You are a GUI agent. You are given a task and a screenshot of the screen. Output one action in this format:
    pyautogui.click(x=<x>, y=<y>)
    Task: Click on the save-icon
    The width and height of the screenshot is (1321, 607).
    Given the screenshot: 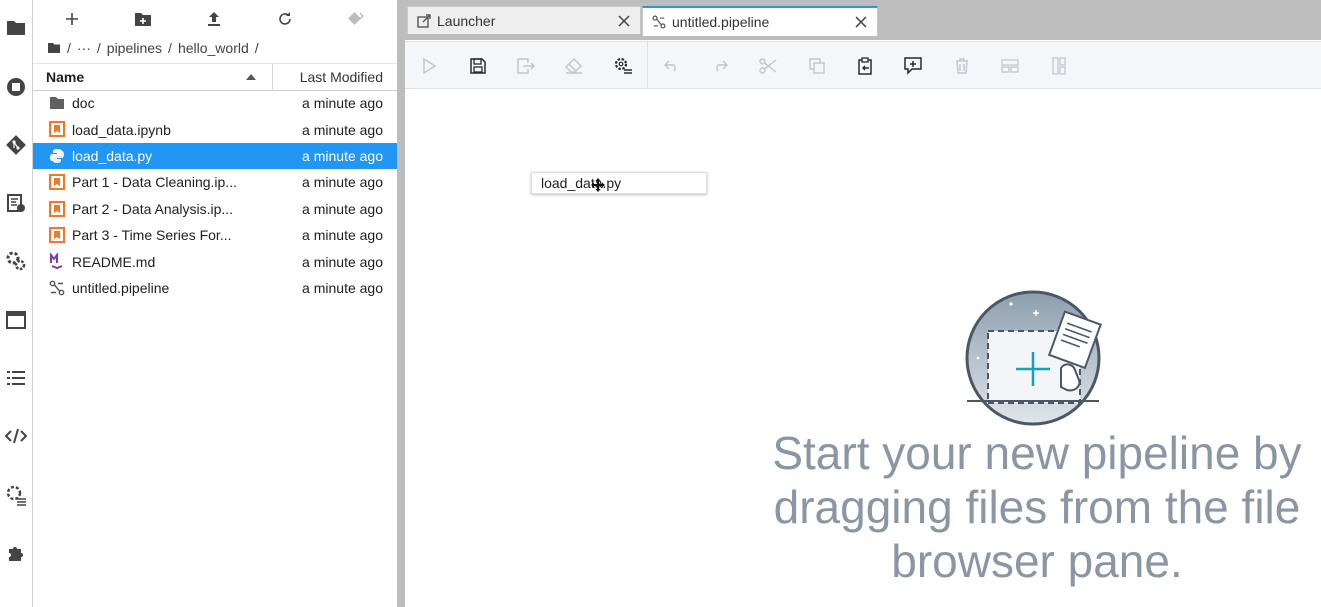 What is the action you would take?
    pyautogui.click(x=478, y=66)
    